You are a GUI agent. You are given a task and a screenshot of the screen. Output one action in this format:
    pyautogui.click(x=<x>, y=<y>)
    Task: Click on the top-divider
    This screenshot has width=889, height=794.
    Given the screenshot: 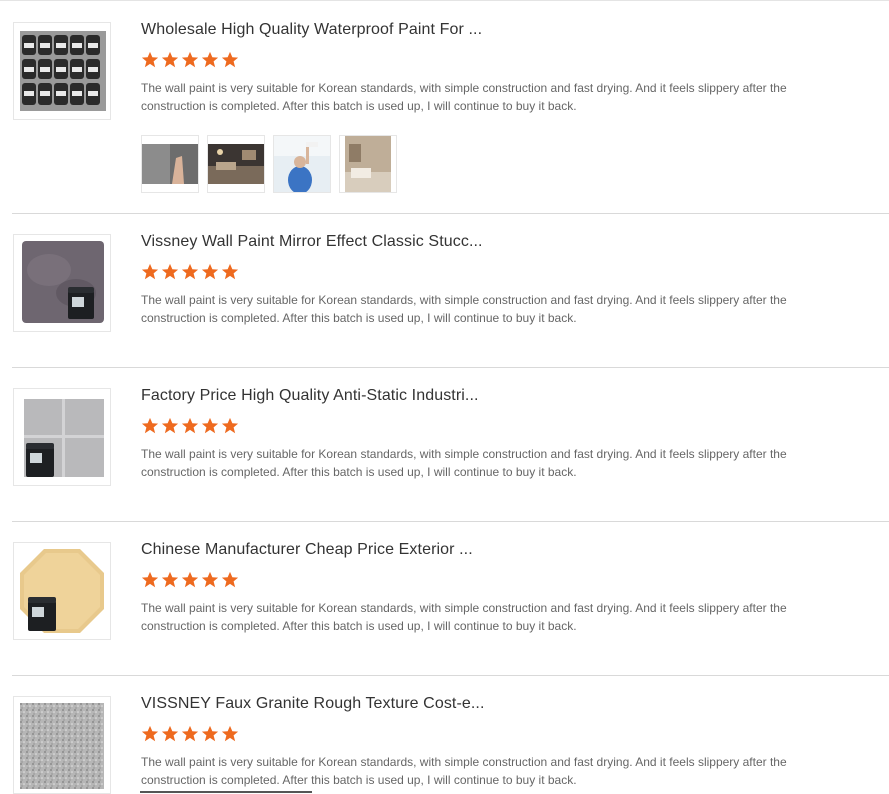 What is the action you would take?
    pyautogui.click(x=444, y=0)
    